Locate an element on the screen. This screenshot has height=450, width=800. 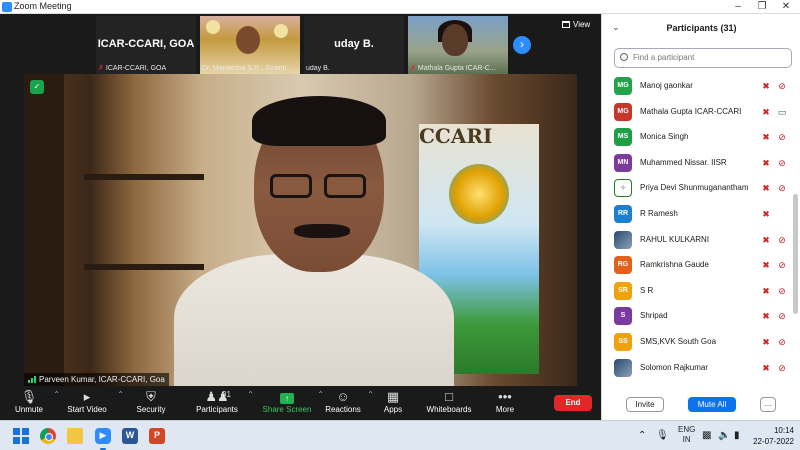
participant-row: SR S R ✖ ⊘ is located at coordinates (697, 291).